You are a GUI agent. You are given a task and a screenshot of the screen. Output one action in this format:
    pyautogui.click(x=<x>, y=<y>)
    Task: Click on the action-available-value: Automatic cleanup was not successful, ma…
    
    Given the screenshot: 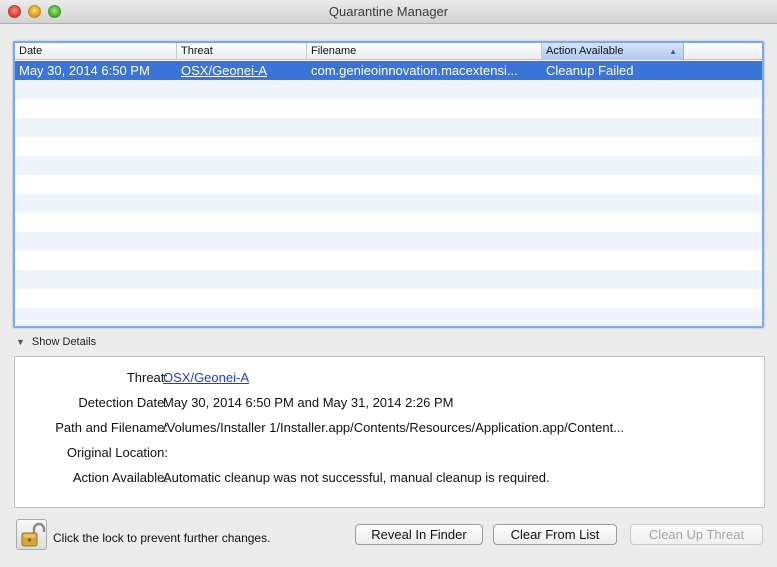 What is the action you would take?
    pyautogui.click(x=356, y=477)
    